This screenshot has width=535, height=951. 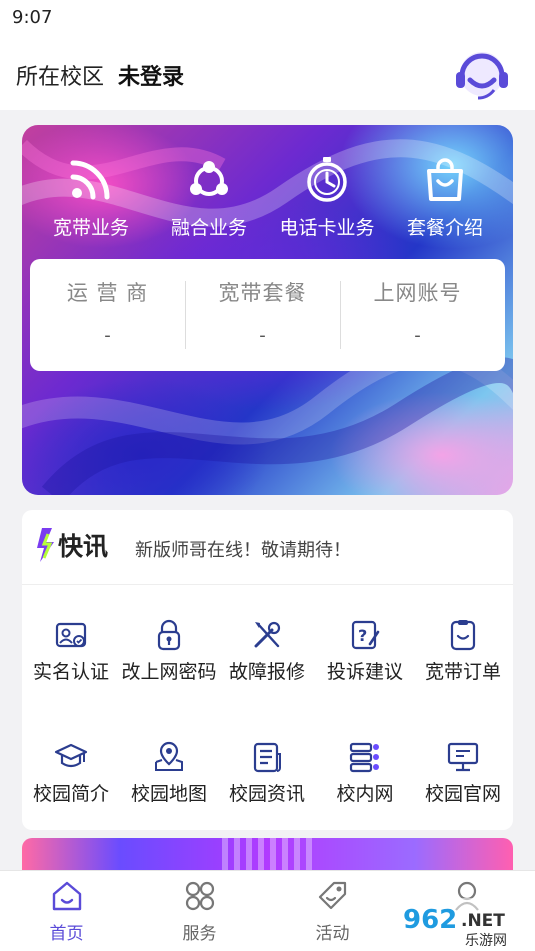 I want to click on operator-title: 运 营 商, so click(x=107, y=293).